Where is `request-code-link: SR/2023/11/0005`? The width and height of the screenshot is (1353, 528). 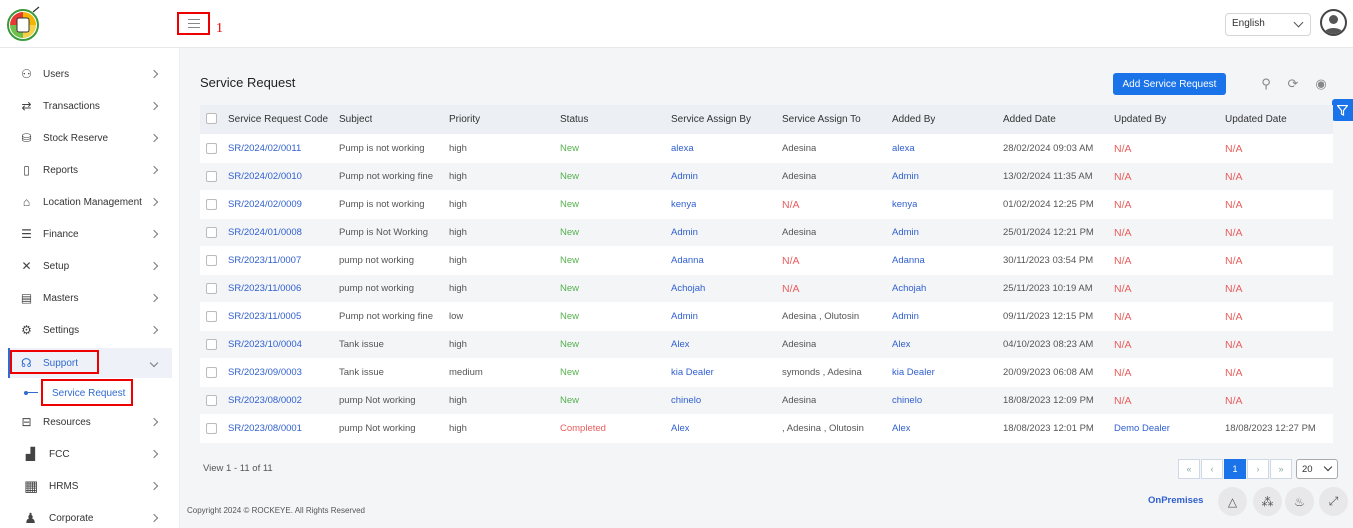
request-code-link: SR/2023/11/0005 is located at coordinates (264, 316).